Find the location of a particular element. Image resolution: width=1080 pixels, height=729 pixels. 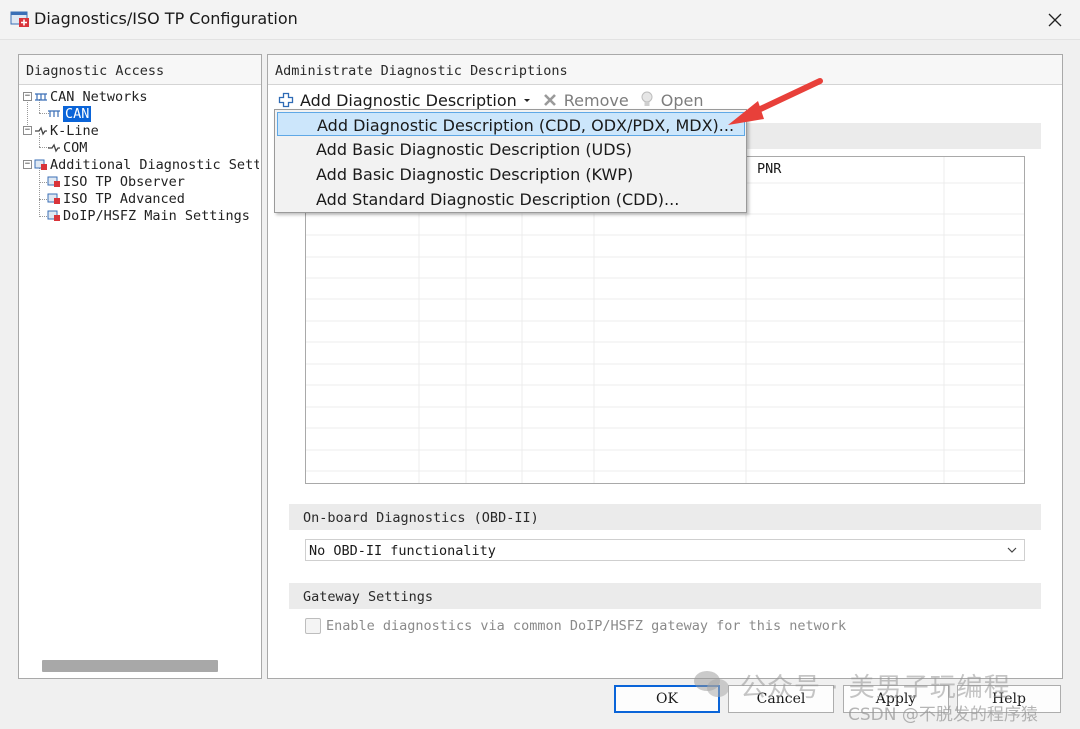

watermark-line2: CSDN @不脱发的程序猿 is located at coordinates (943, 715).